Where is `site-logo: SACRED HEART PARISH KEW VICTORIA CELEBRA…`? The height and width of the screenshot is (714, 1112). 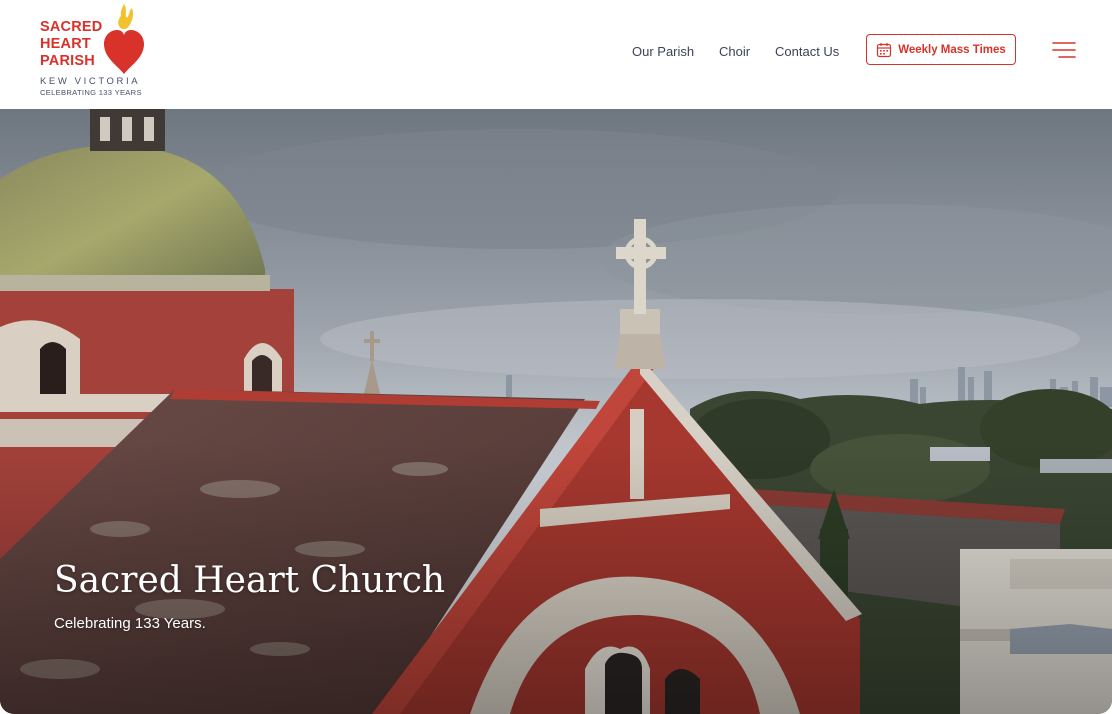
site-logo: SACRED HEART PARISH KEW VICTORIA CELEBRA… is located at coordinates (93, 52).